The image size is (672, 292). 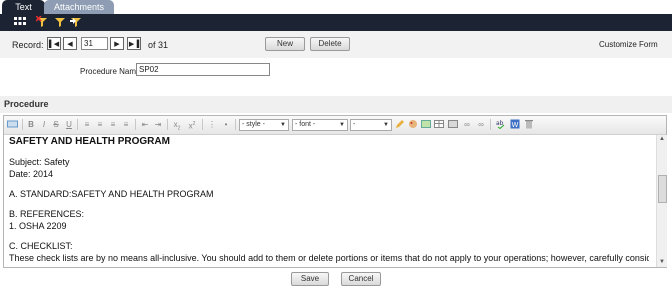 I want to click on procedure-name-label: Procedure Name, so click(x=110, y=71).